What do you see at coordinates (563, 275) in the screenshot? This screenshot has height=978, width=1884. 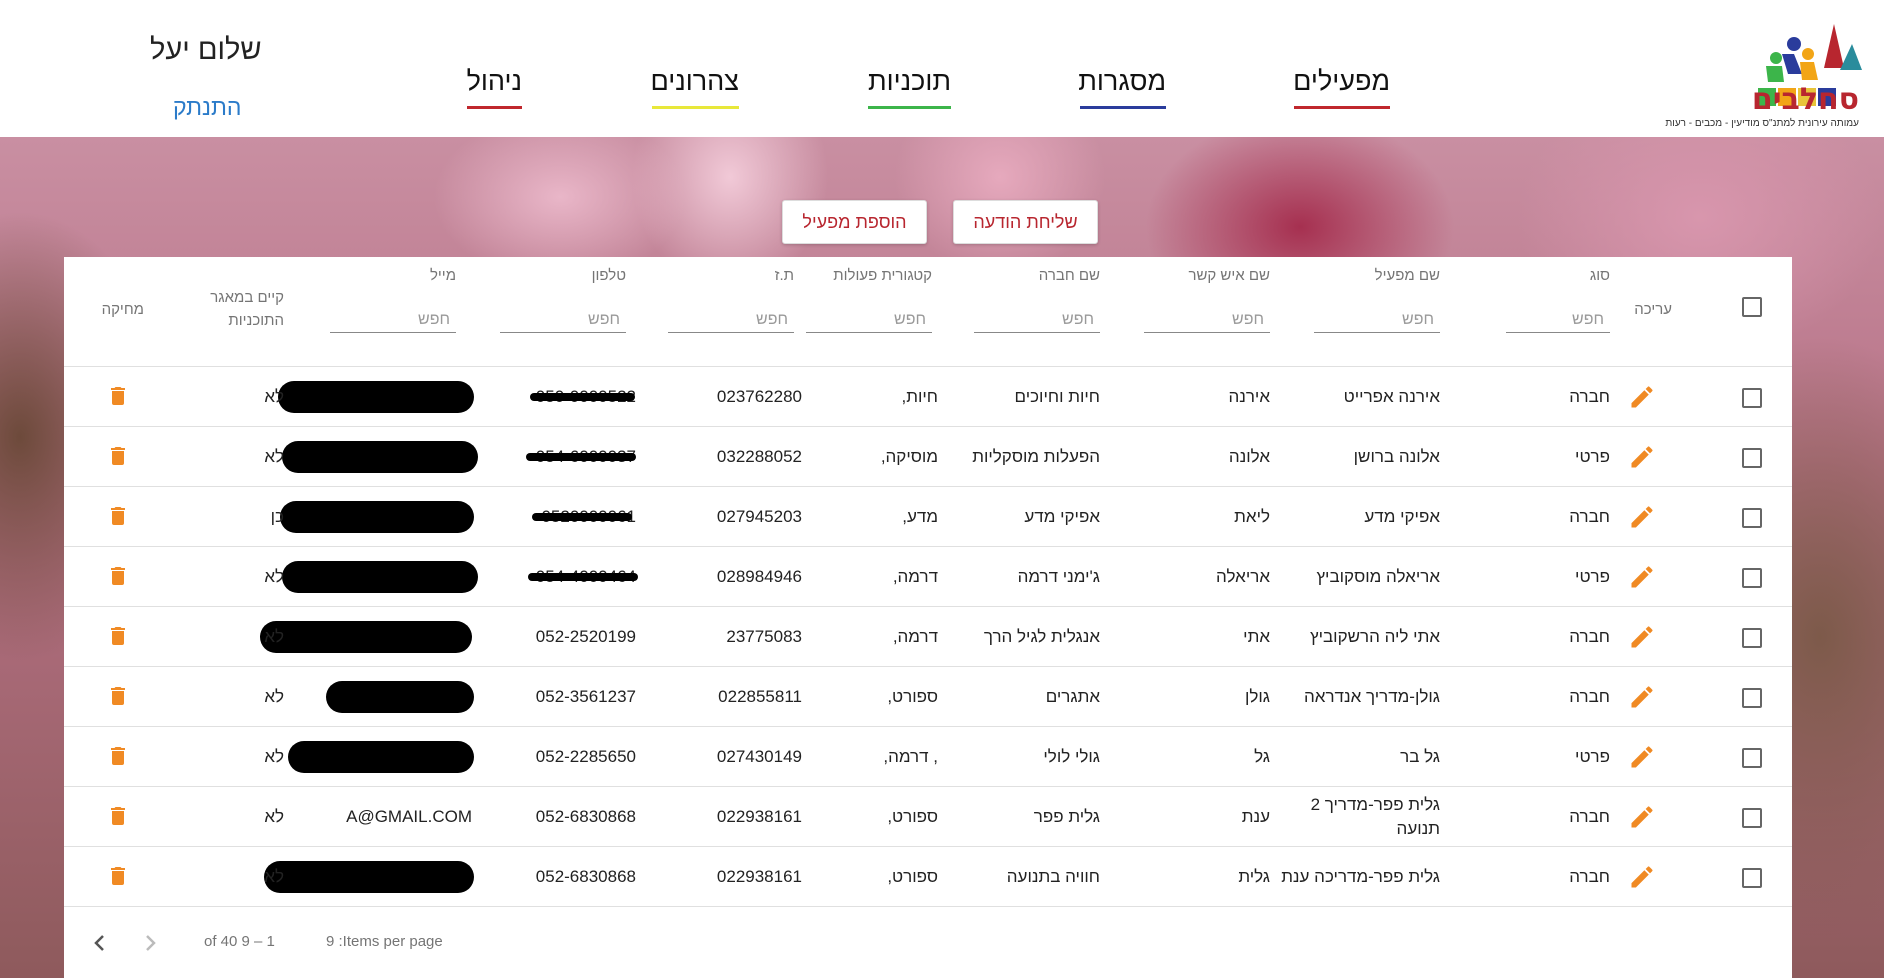 I see `column-header-phone: טלפון` at bounding box center [563, 275].